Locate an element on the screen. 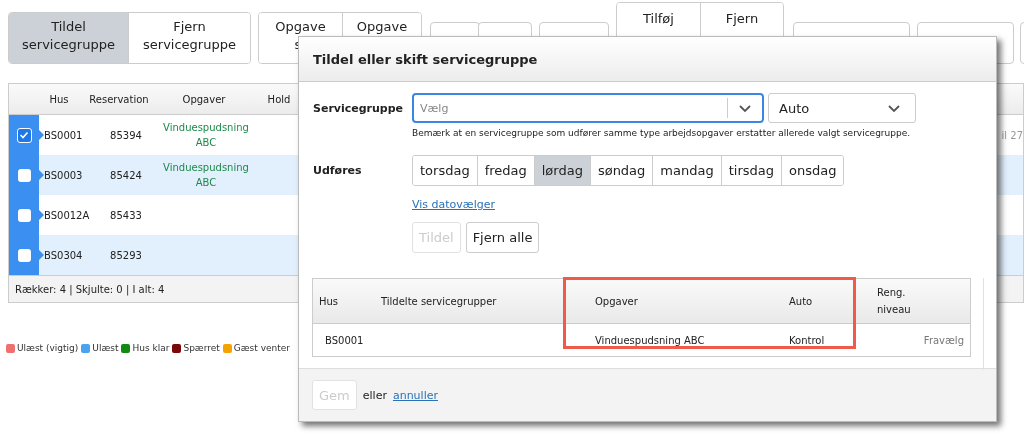 This screenshot has height=434, width=1024. legend-label: Ulæst is located at coordinates (105, 348).